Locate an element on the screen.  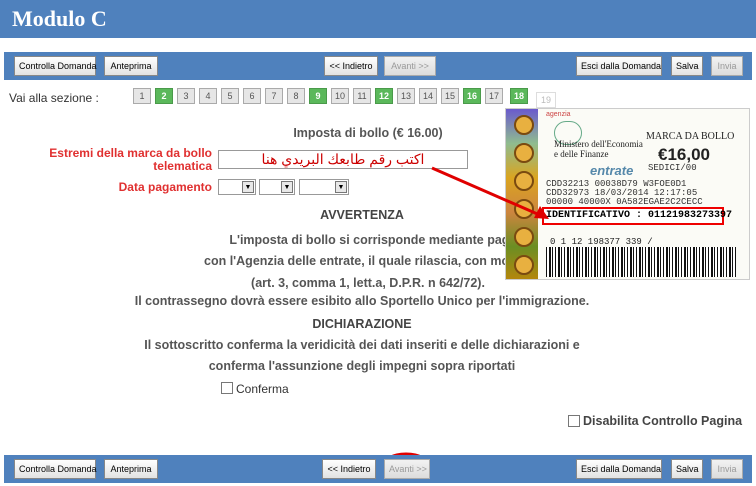
exit-application-button-bottom: Esci dalla Domanda is located at coordinates (619, 469).